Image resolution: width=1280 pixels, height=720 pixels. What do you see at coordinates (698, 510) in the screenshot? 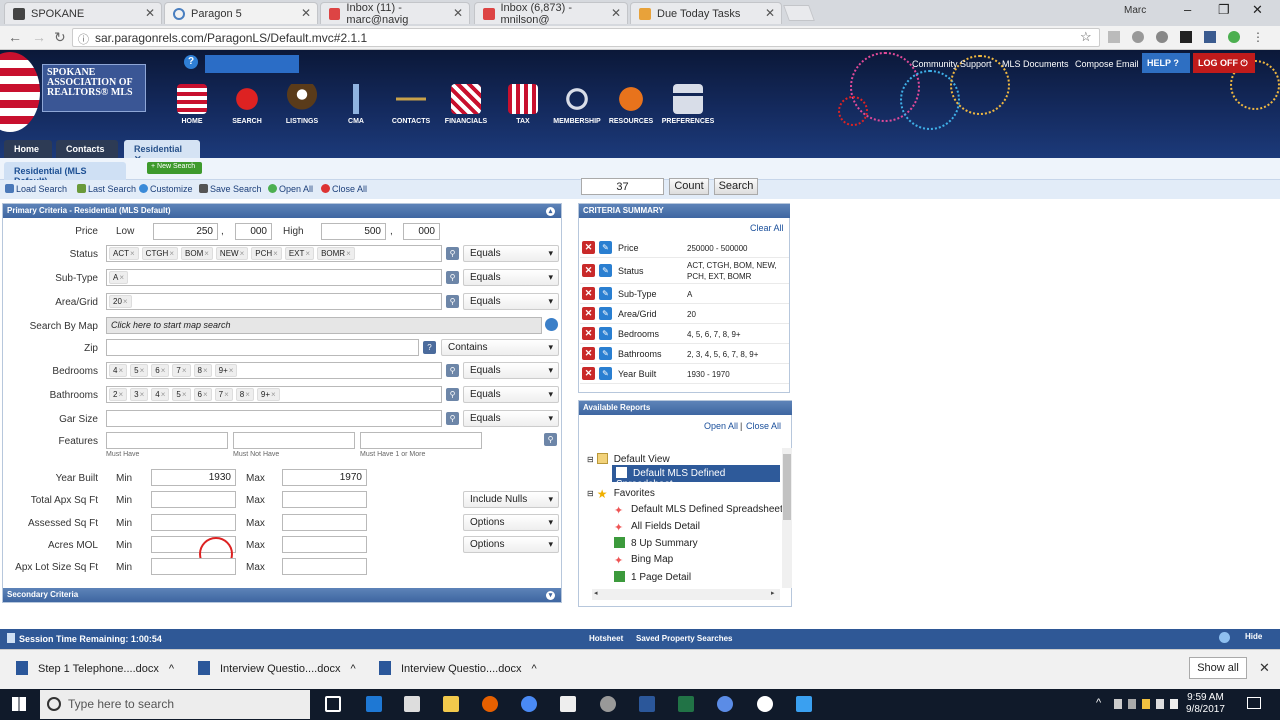
I see `favorite-report-item: ✦ Default MLS Defined Spreadsheet` at bounding box center [698, 510].